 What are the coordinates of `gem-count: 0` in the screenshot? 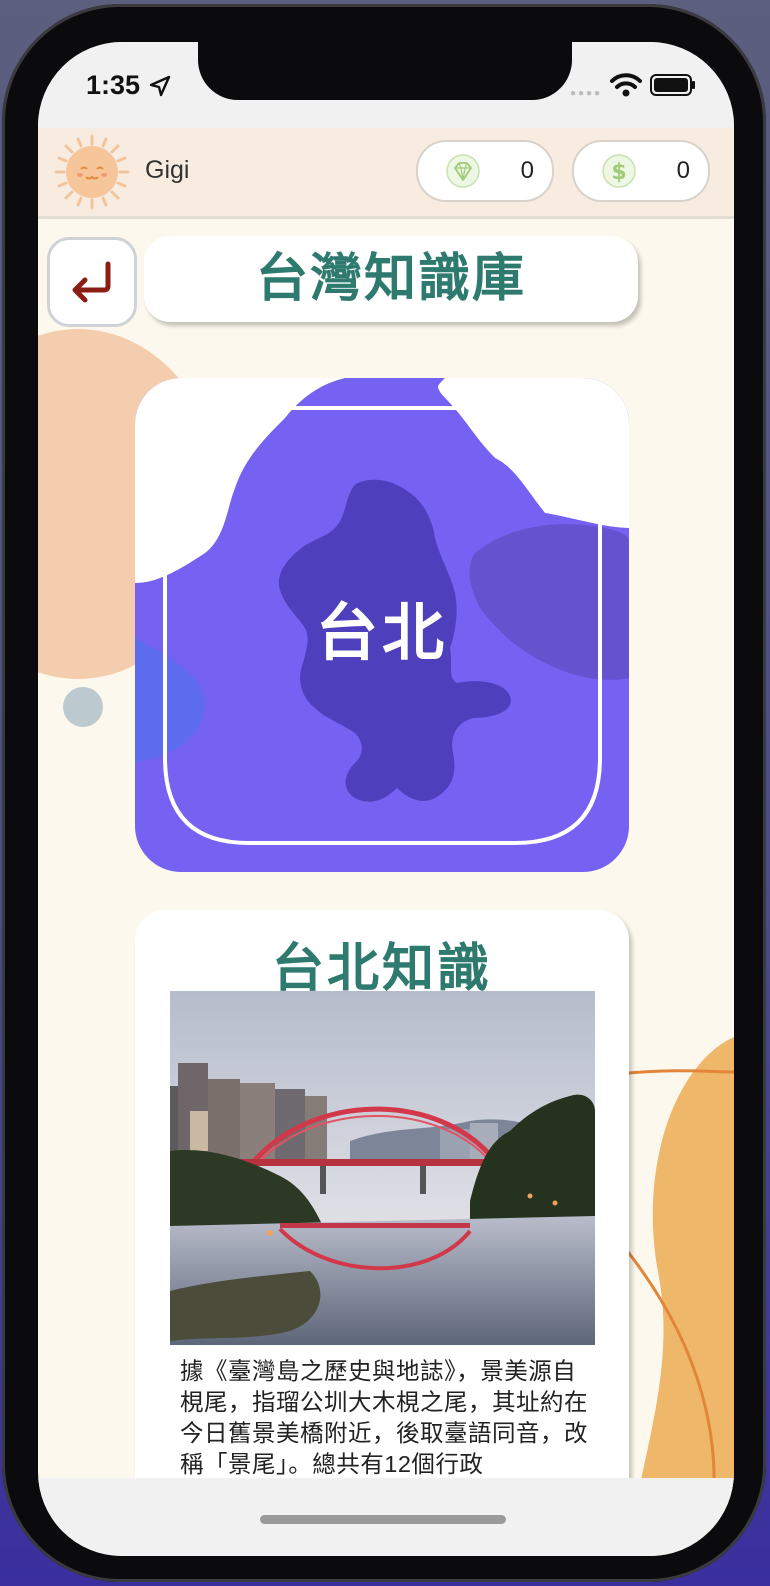 It's located at (527, 170).